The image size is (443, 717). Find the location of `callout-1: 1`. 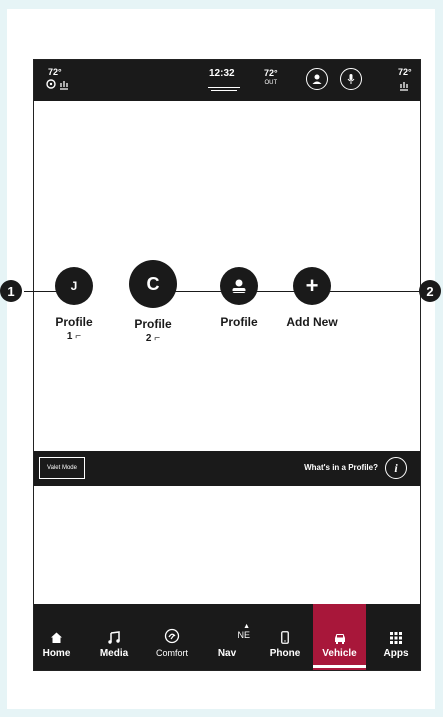

callout-1: 1 is located at coordinates (11, 291).